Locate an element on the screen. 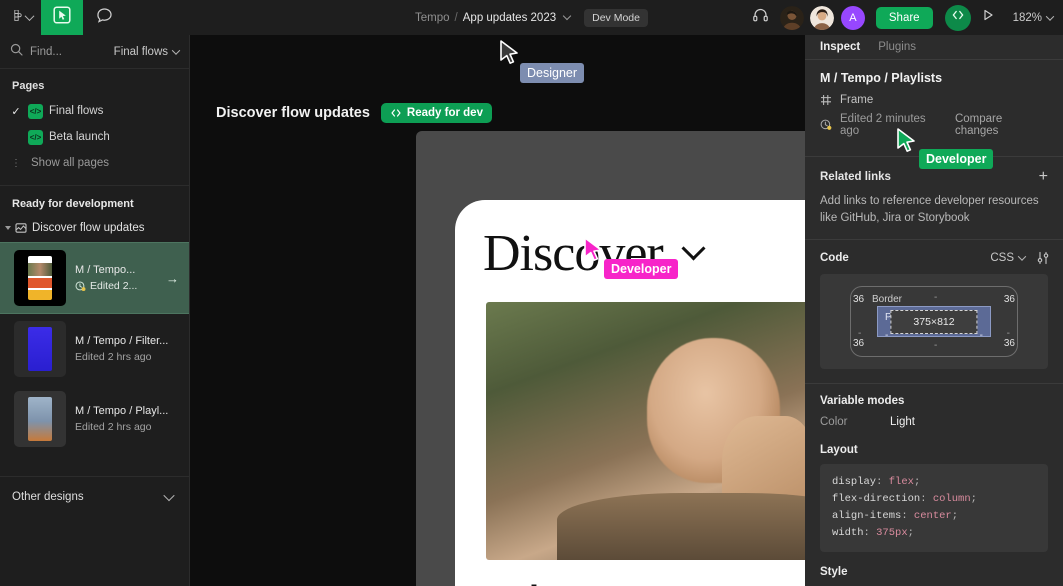 This screenshot has width=1063, height=586. selection-name: M / Tempo / Playlists is located at coordinates (881, 78).